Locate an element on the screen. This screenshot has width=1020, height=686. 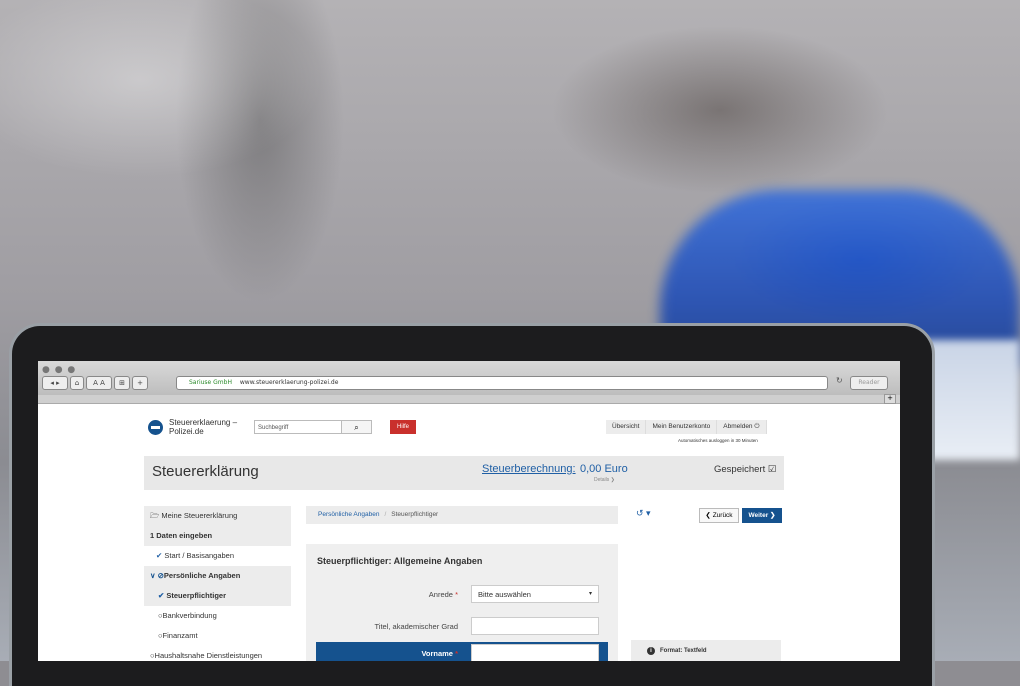
power-icon: ⏻ is located at coordinates (757, 426).